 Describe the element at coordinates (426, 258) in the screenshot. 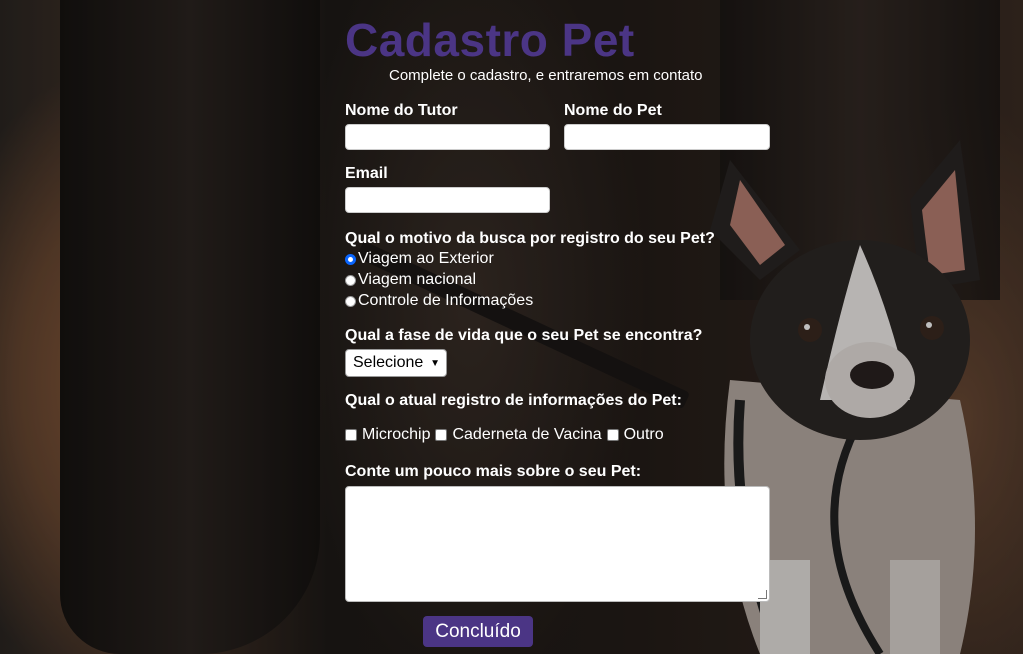

I see `radio-label: Viagem ao Exterior` at that location.